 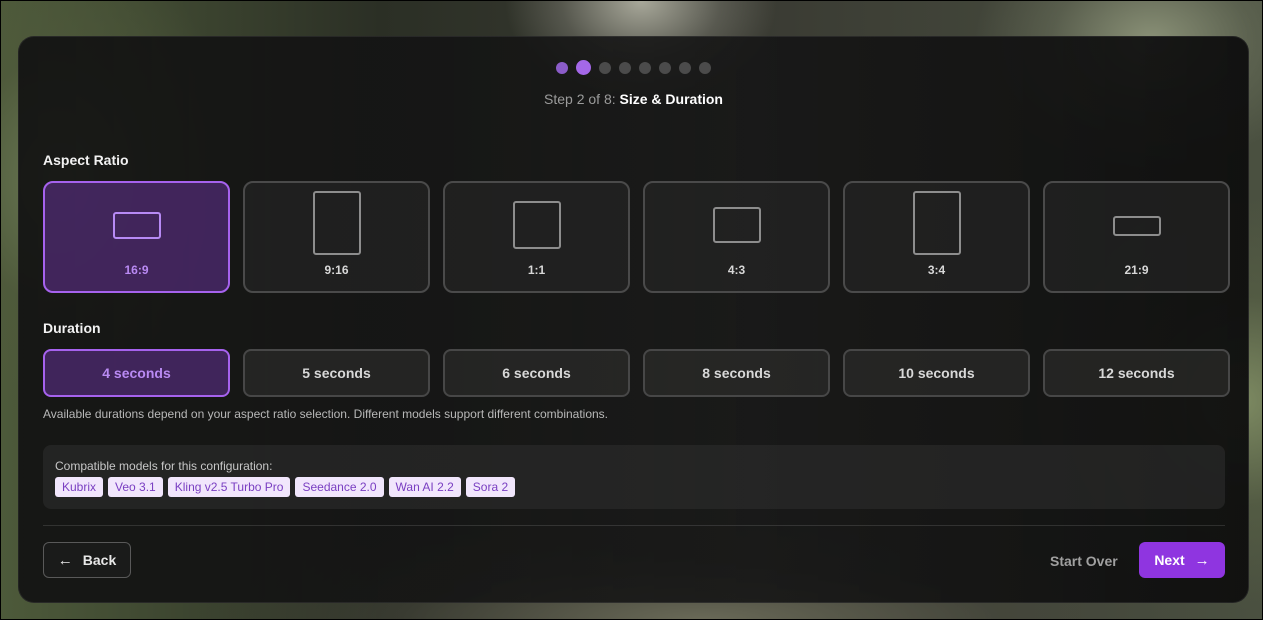 I want to click on model-tag: Kling v2.5 Turbo Pro, so click(x=229, y=487).